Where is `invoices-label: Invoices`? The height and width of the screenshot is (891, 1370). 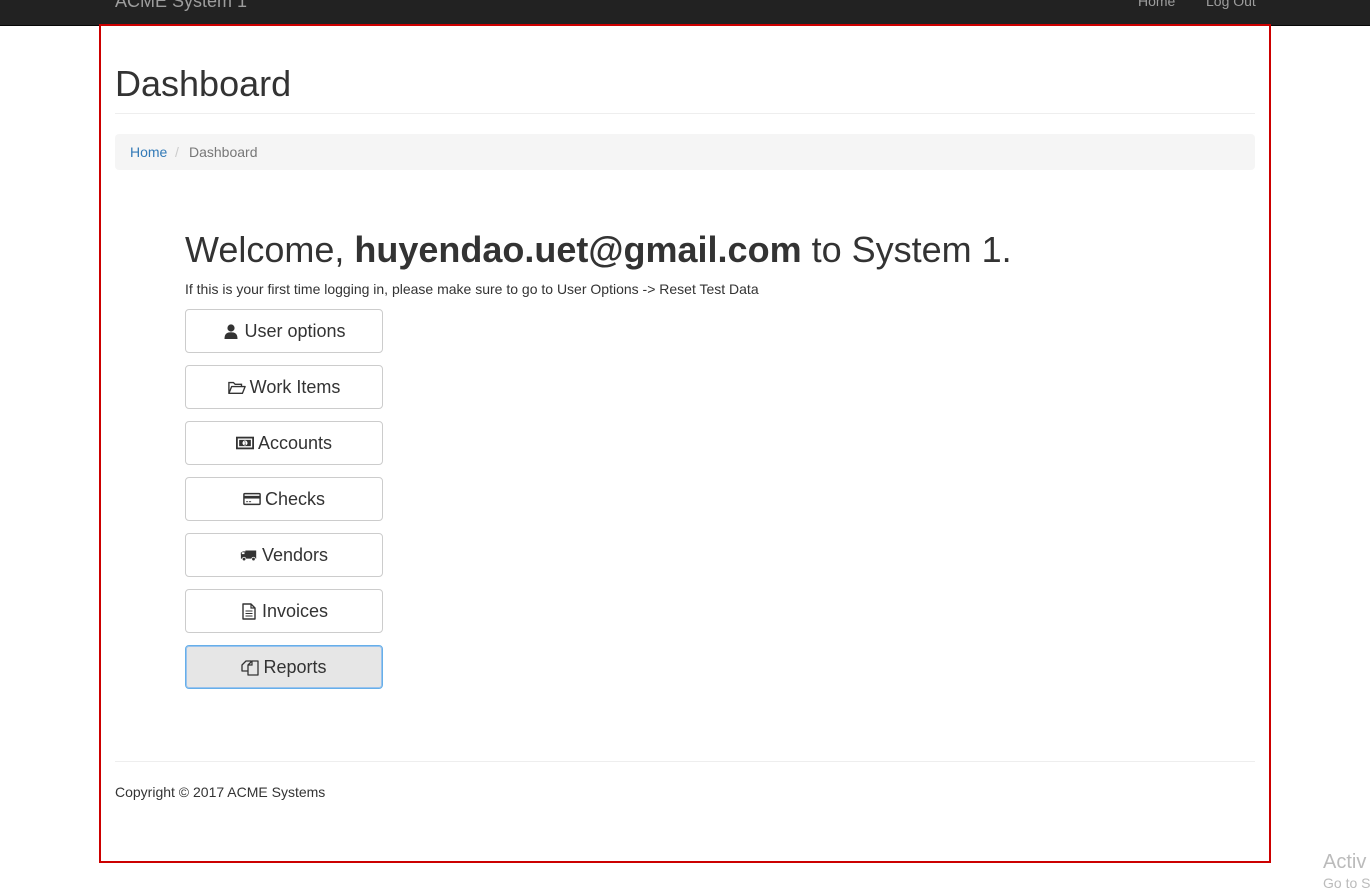
invoices-label: Invoices is located at coordinates (295, 610).